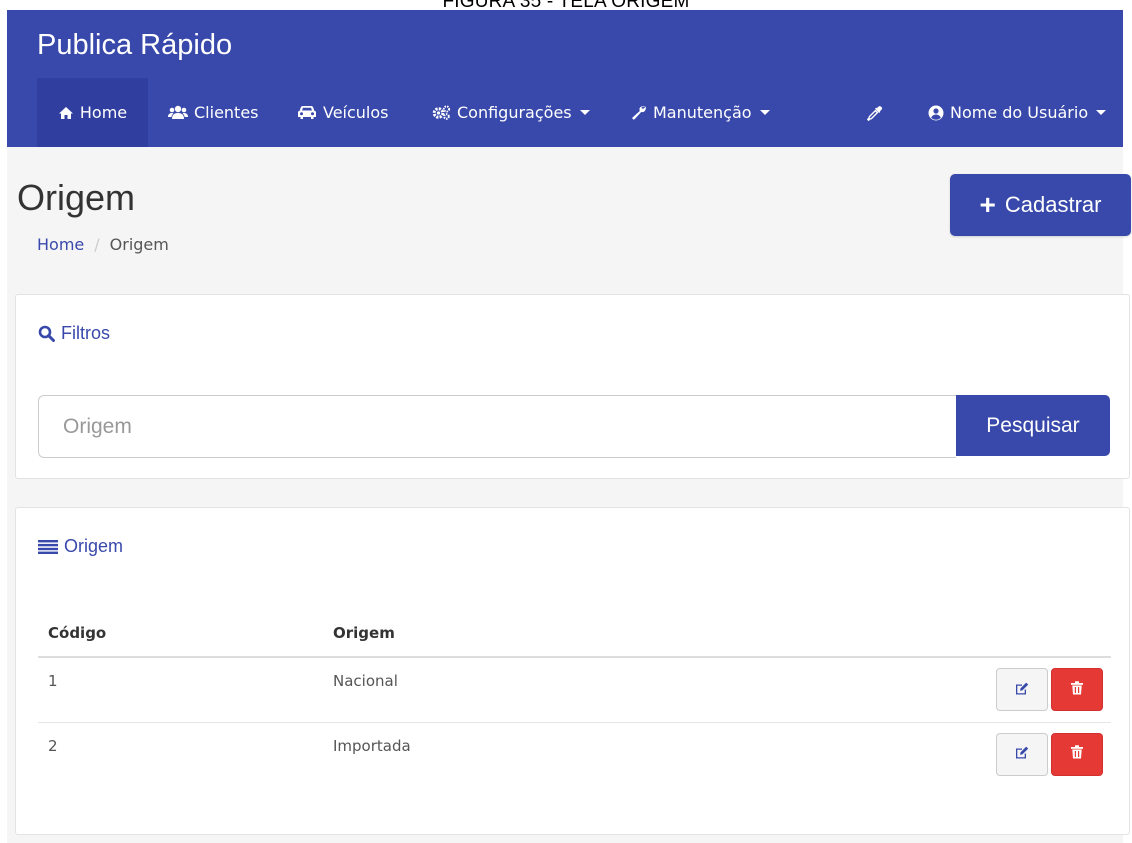 Image resolution: width=1132 pixels, height=843 pixels. Describe the element at coordinates (76, 197) in the screenshot. I see `page-title: Origem` at that location.